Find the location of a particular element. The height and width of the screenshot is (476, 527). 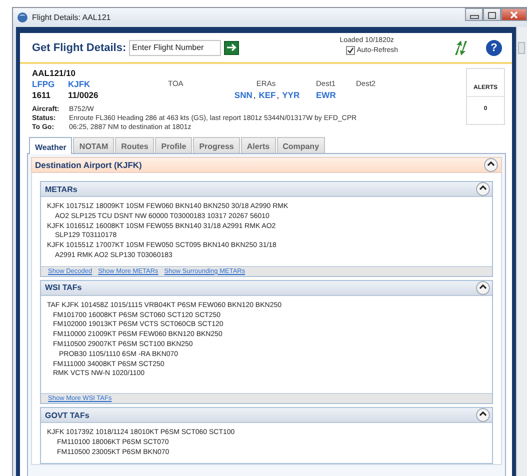

departure-time: 1611 is located at coordinates (42, 95).